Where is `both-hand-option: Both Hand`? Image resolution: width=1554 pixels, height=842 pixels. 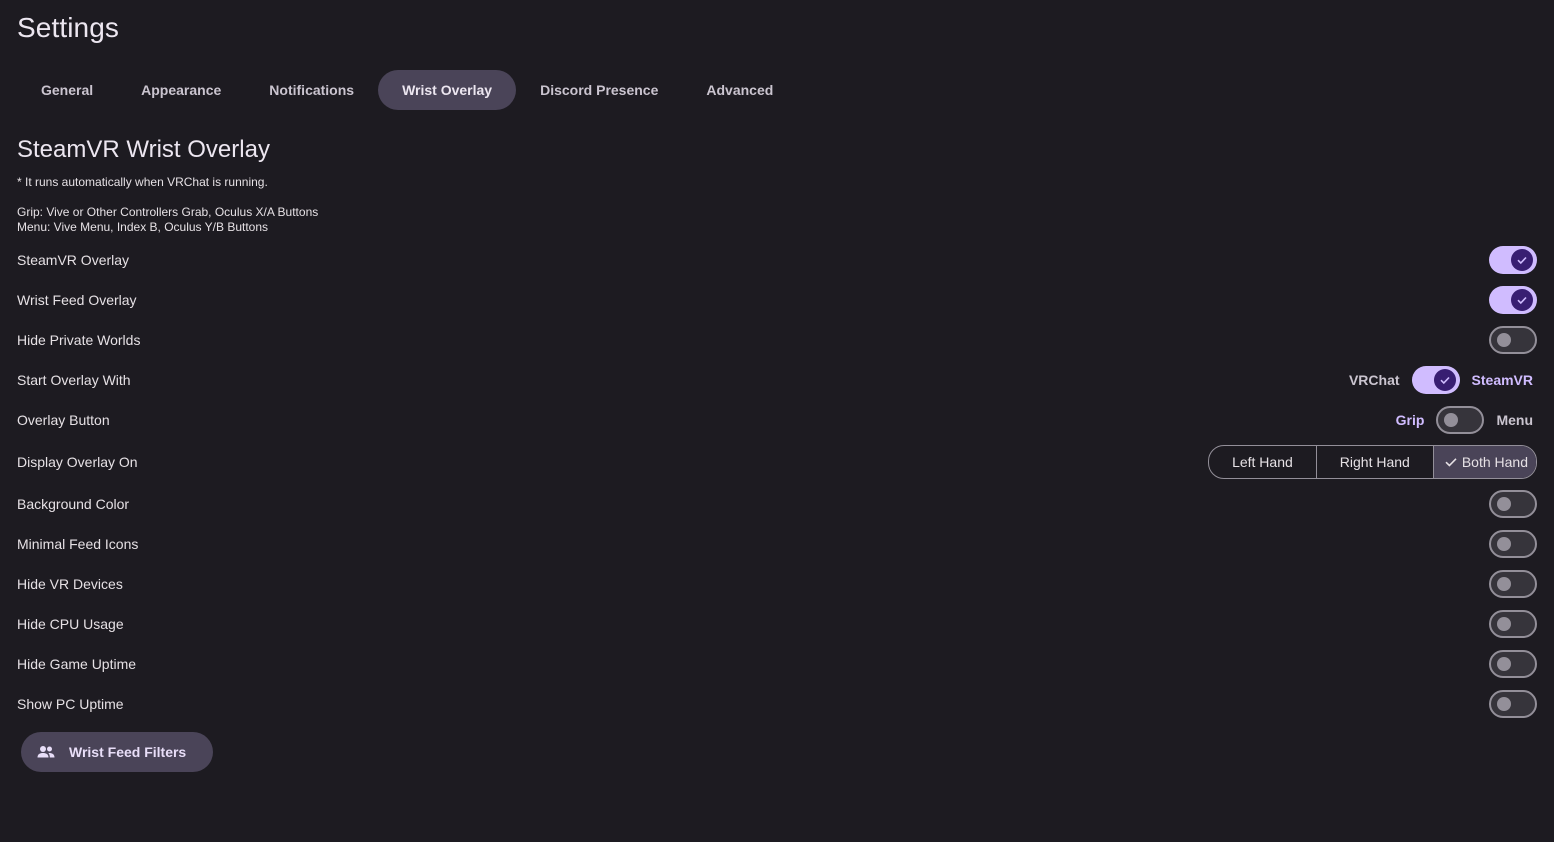 both-hand-option: Both Hand is located at coordinates (1484, 462).